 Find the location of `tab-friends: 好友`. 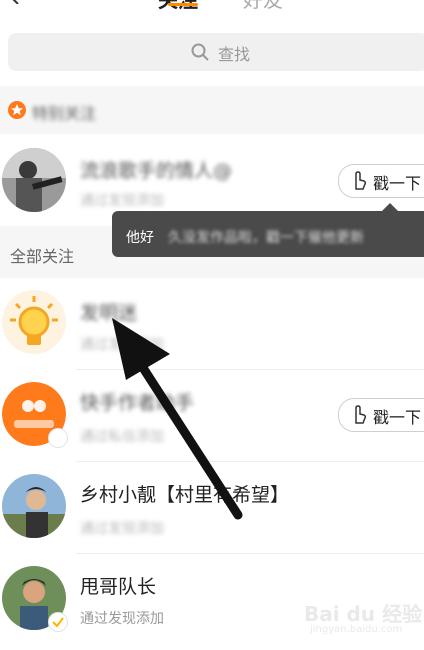

tab-friends: 好友 is located at coordinates (263, 6).